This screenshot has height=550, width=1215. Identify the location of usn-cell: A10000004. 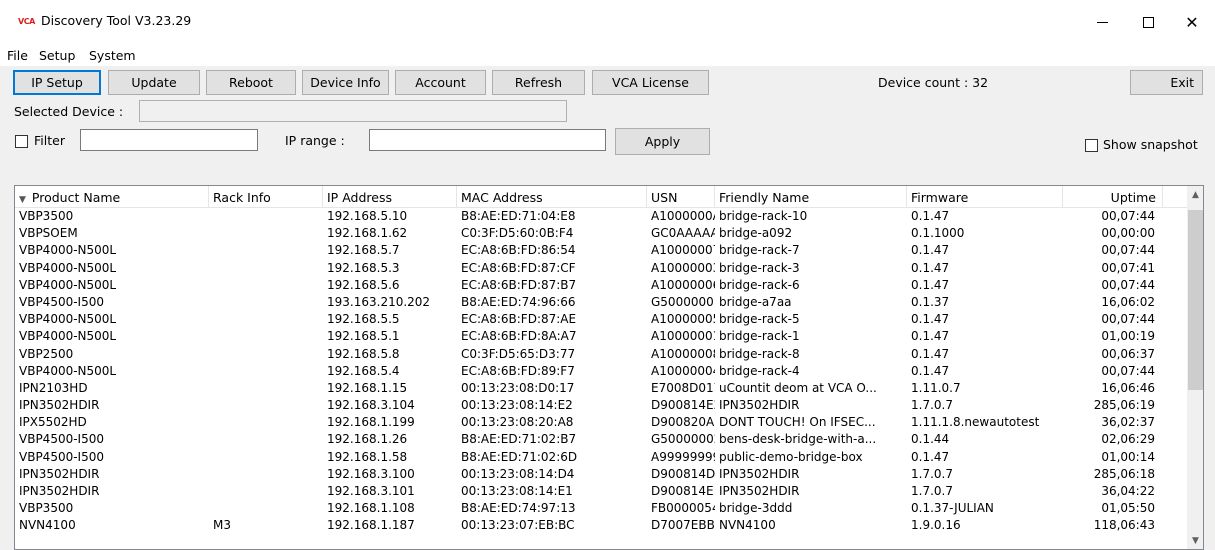
(683, 370).